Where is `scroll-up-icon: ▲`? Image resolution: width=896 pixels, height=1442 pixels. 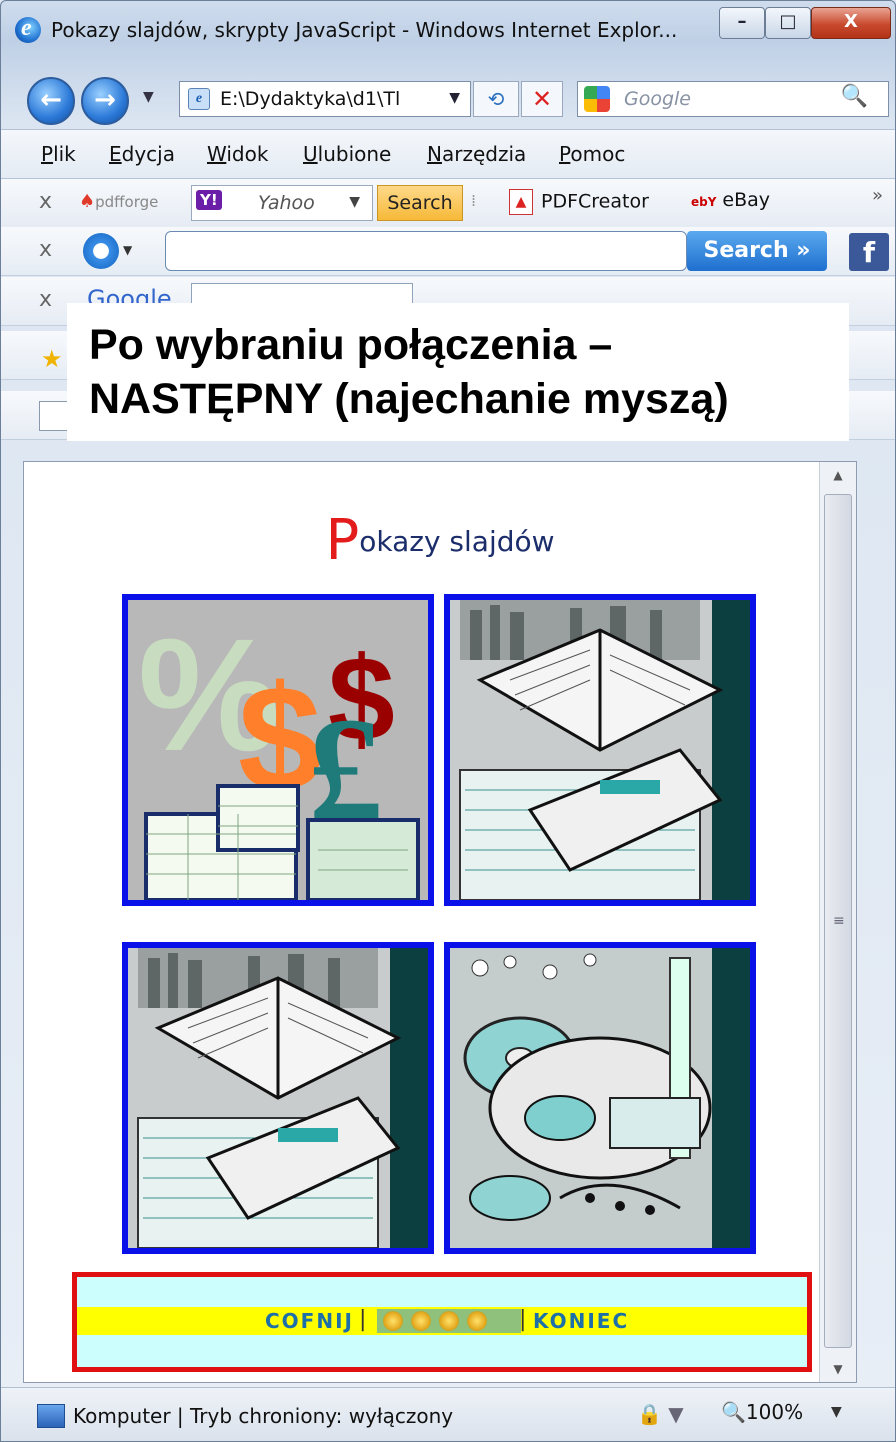 scroll-up-icon: ▲ is located at coordinates (838, 475).